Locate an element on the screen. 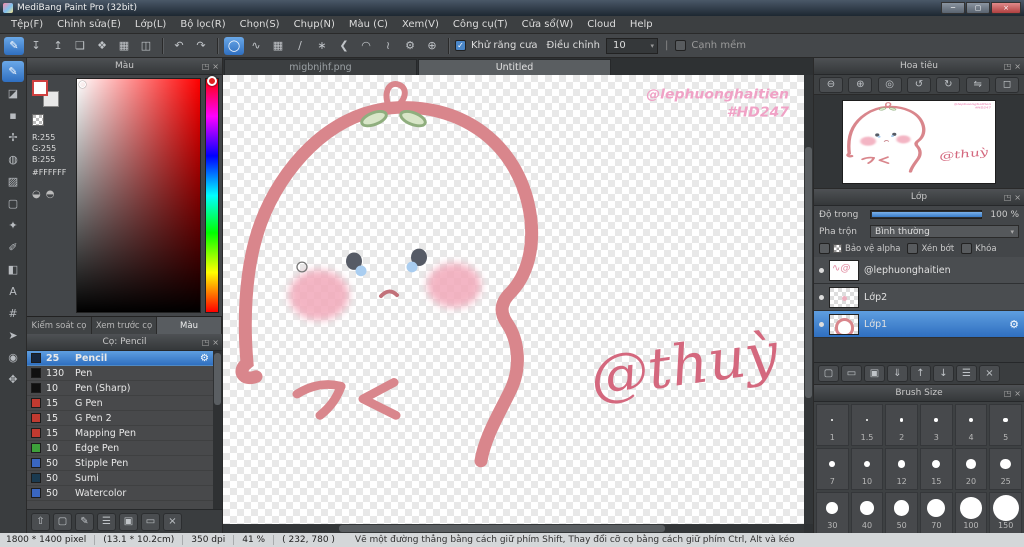 The height and width of the screenshot is (547, 1024). brush-row: 130 Pen ⚙ is located at coordinates (120, 373).